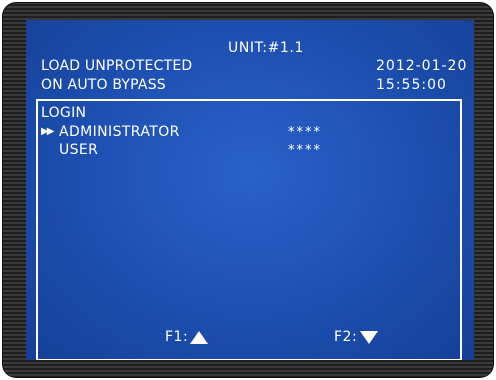 Image resolution: width=496 pixels, height=380 pixels. What do you see at coordinates (199, 337) in the screenshot?
I see `triangle-up-icon` at bounding box center [199, 337].